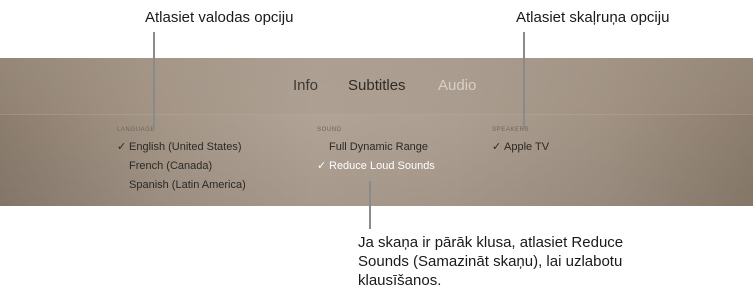 Image resolution: width=753 pixels, height=298 pixels. I want to click on language-header: LANGUAGE, so click(136, 130).